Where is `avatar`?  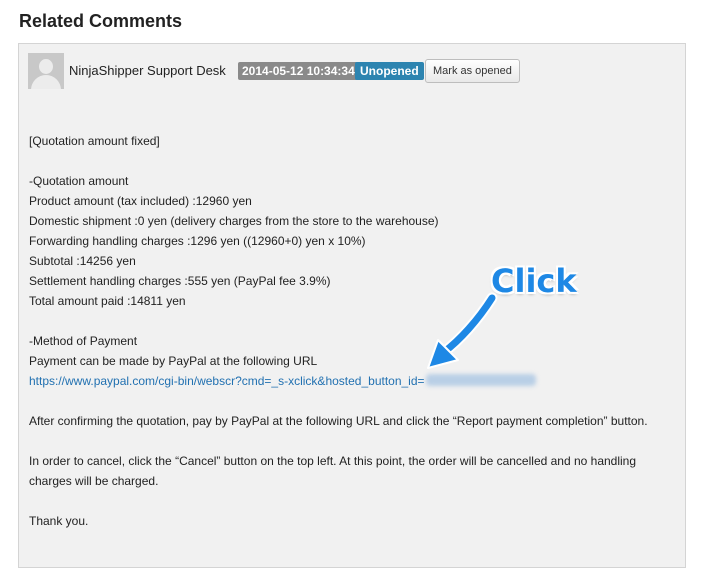
avatar is located at coordinates (46, 71).